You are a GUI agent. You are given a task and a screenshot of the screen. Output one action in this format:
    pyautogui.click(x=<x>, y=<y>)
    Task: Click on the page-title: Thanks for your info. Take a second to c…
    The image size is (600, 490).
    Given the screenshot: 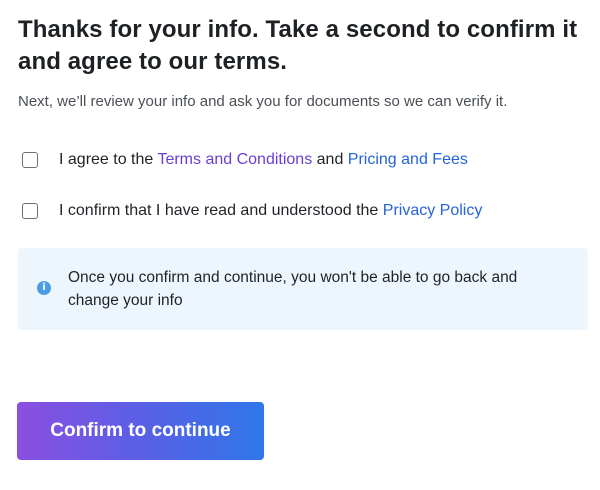 What is the action you would take?
    pyautogui.click(x=298, y=45)
    